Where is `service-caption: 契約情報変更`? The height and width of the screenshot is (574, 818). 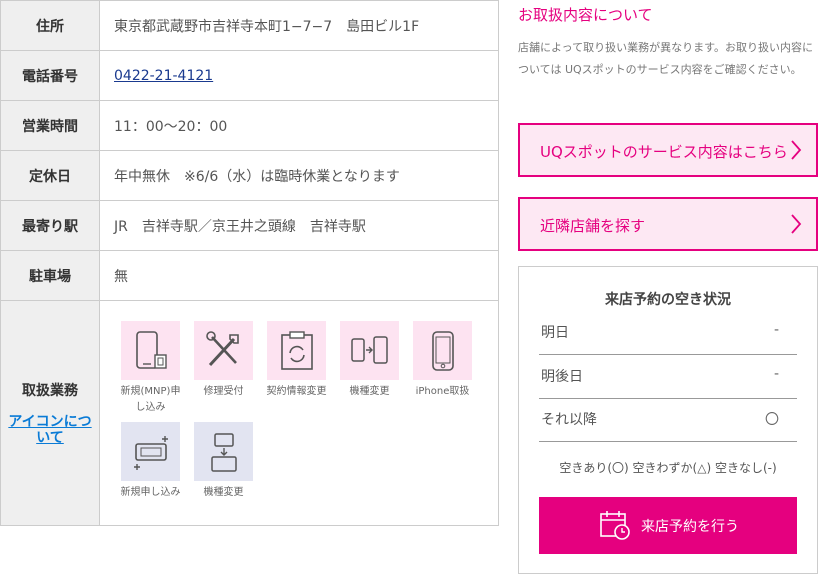
service-caption: 契約情報変更 is located at coordinates (296, 391).